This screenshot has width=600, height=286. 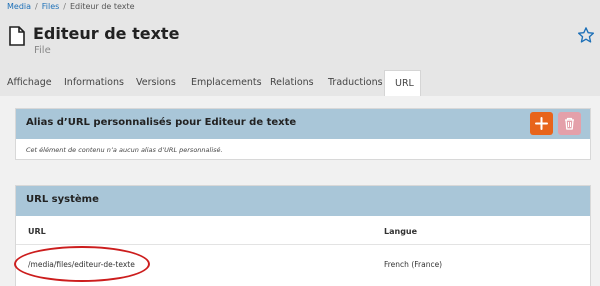 I want to click on page-subtitle: File, so click(x=42, y=50).